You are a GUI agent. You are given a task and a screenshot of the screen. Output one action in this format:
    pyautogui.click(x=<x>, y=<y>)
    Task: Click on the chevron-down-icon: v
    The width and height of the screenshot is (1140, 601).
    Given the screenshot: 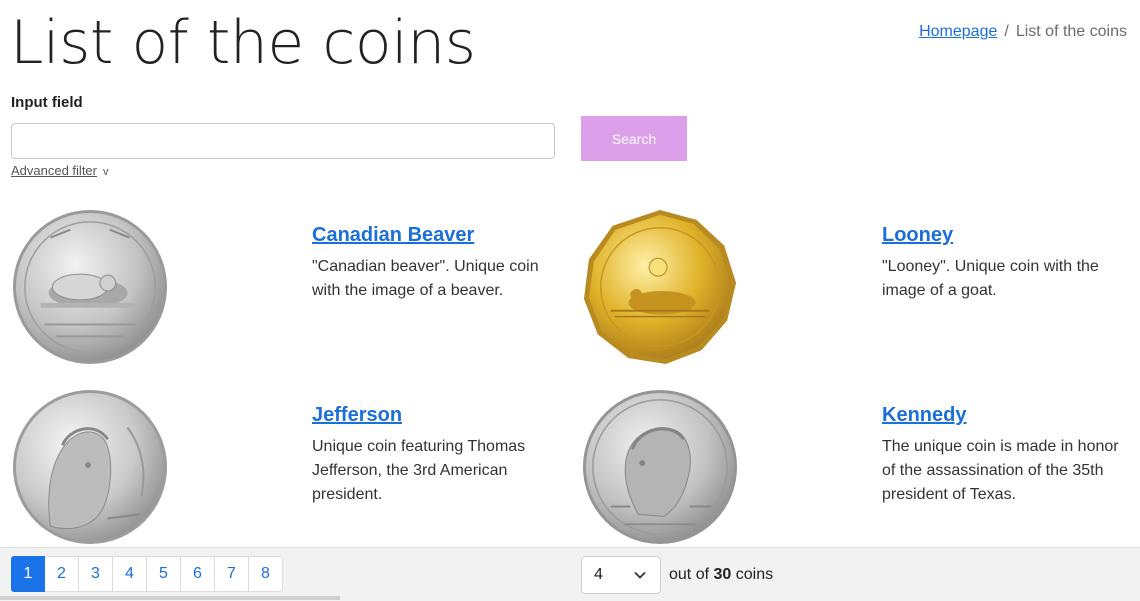 What is the action you would take?
    pyautogui.click(x=106, y=172)
    